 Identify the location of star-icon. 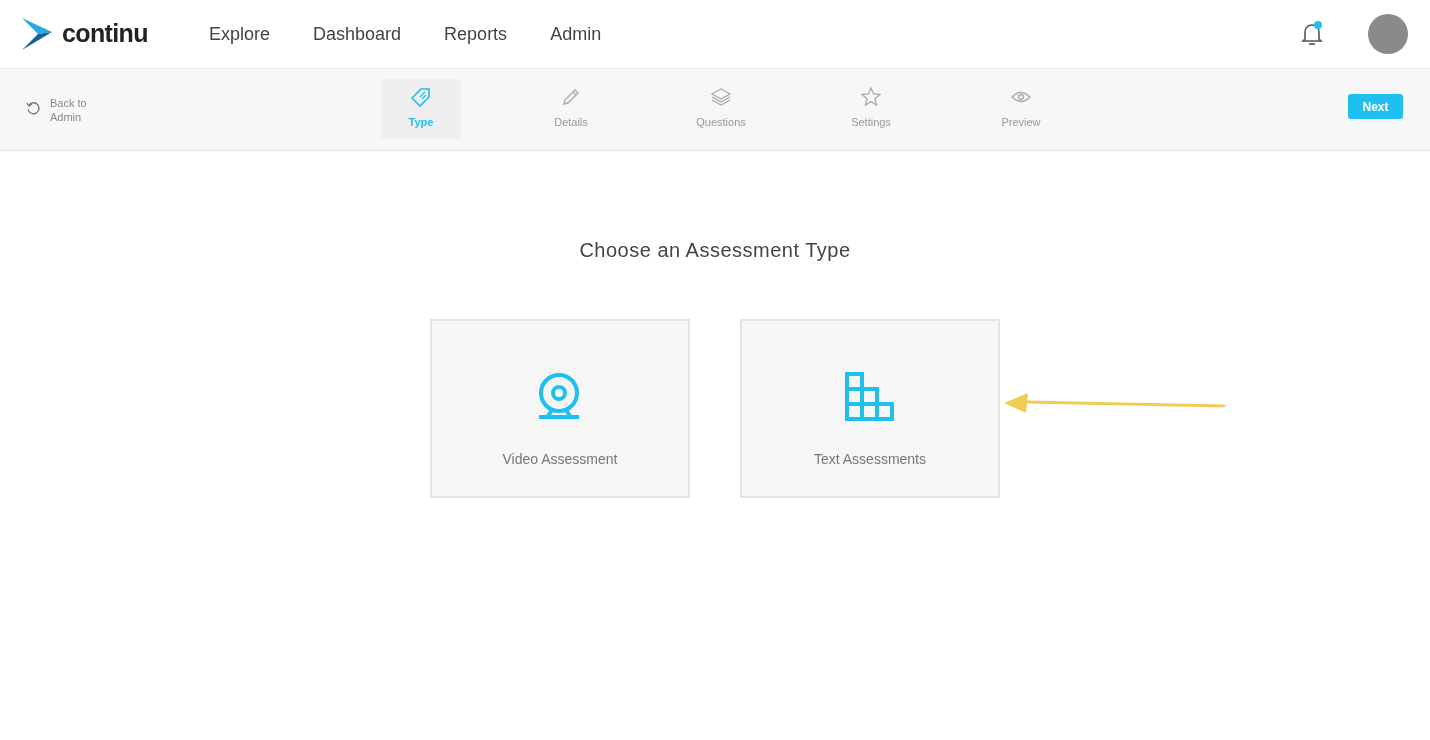
(871, 97).